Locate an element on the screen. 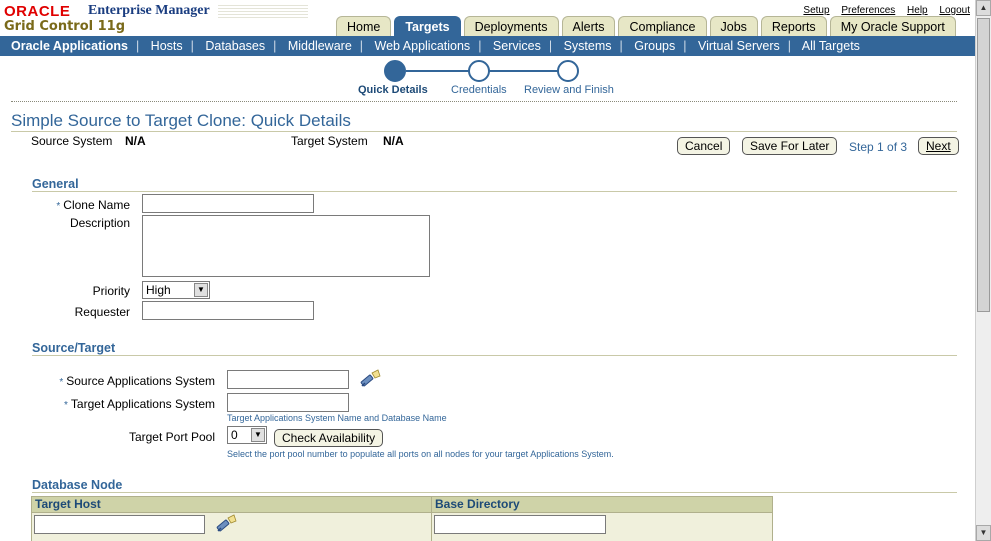 This screenshot has width=991, height=541. step-indicator: Step 1 of 3 is located at coordinates (878, 147).